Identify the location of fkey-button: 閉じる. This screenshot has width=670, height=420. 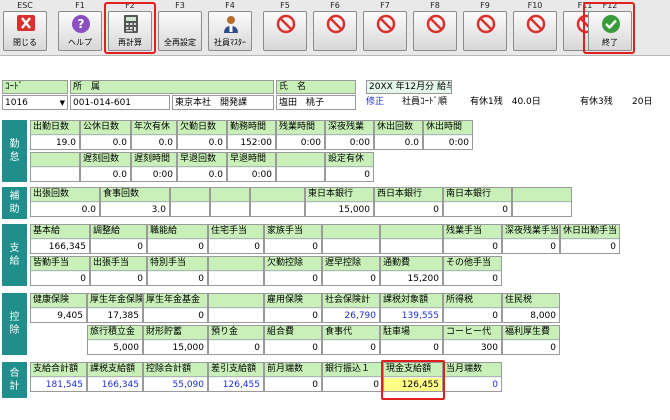
(25, 31).